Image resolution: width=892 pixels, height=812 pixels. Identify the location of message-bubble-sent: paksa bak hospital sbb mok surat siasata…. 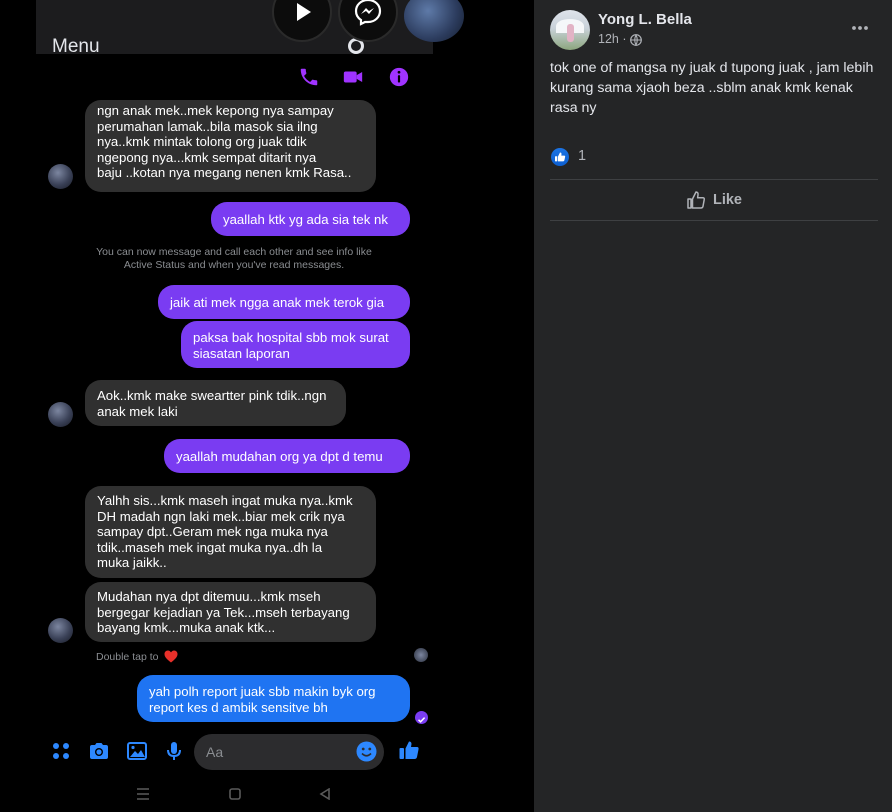
(295, 344).